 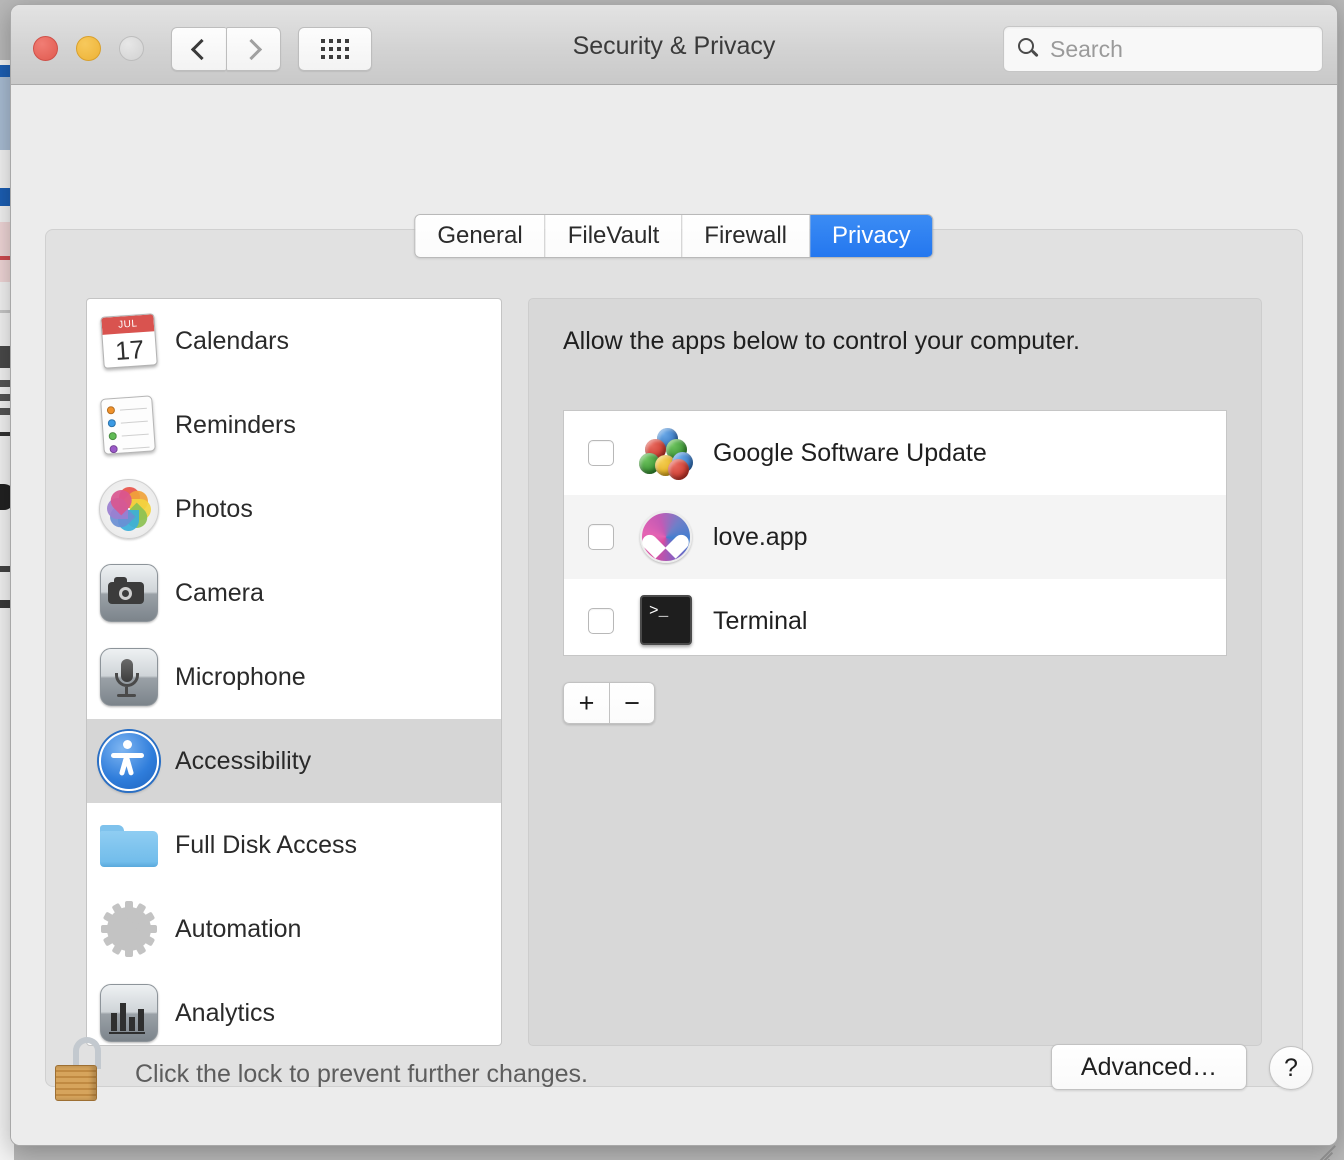 I want to click on sidebar-item-label: Full Disk Access, so click(x=266, y=844).